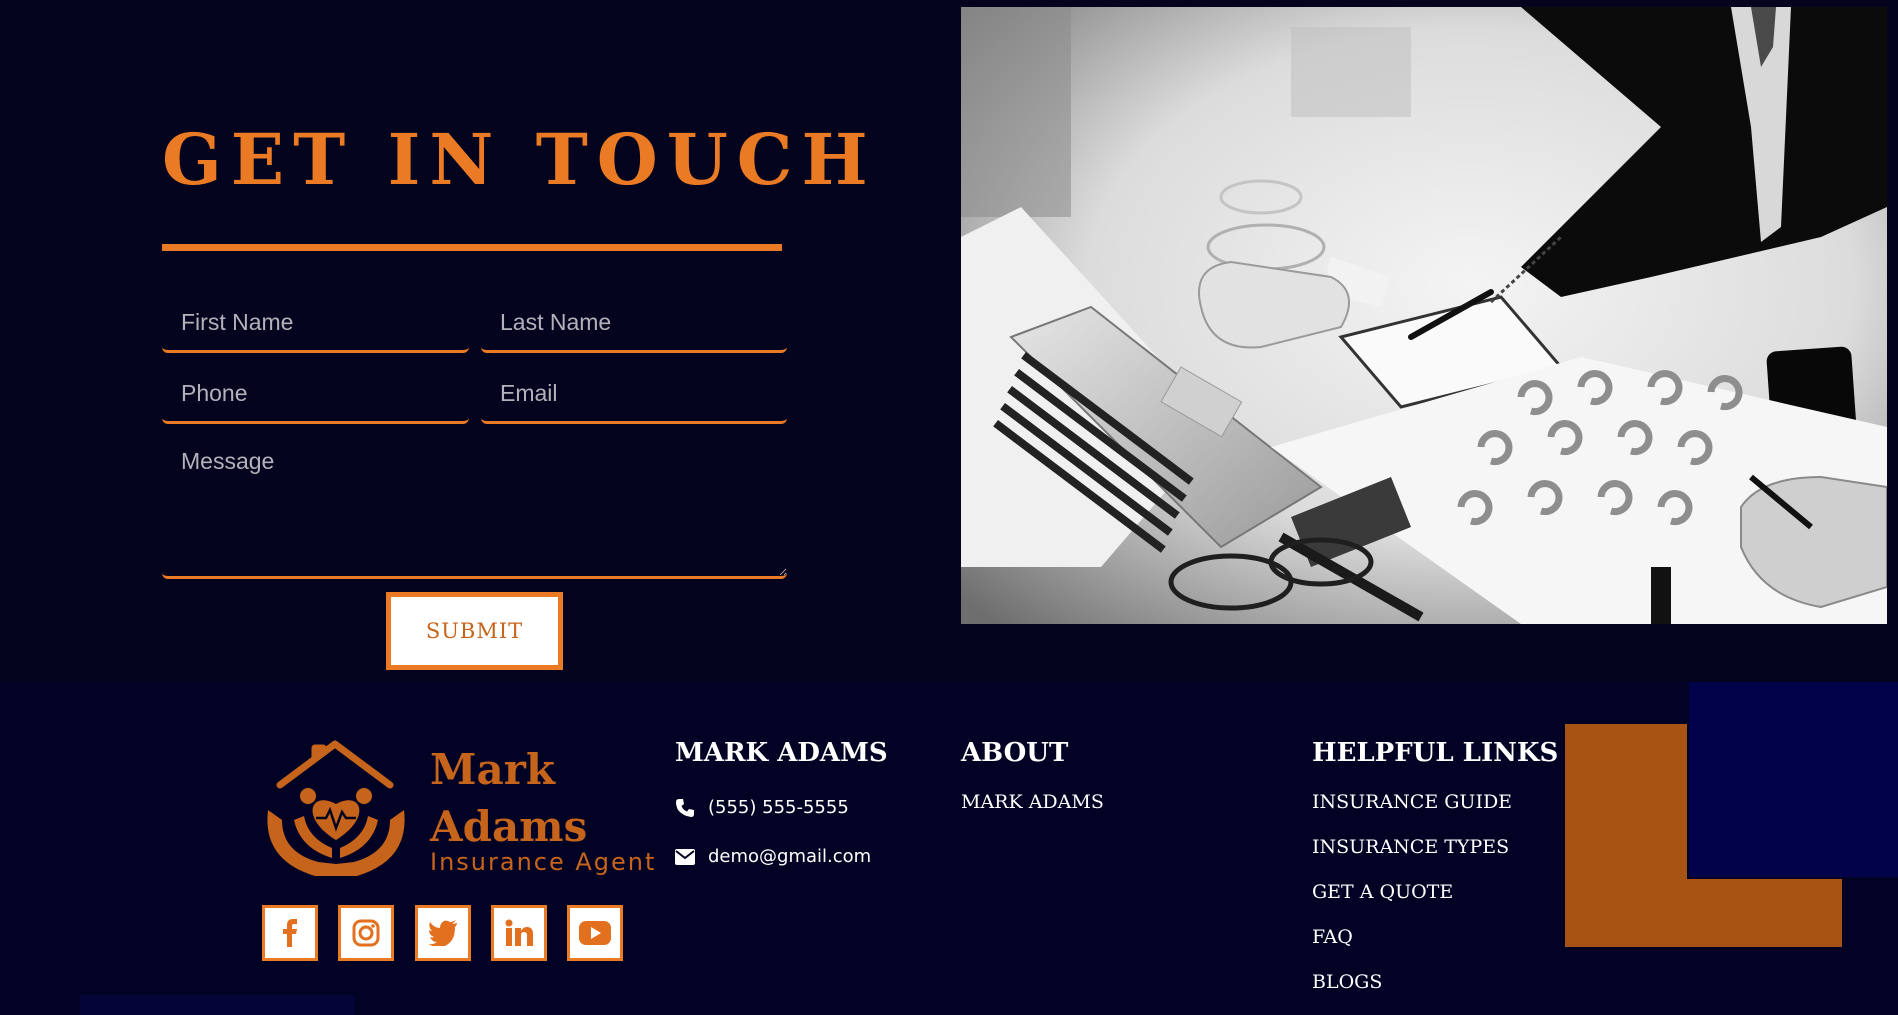  Describe the element at coordinates (1032, 802) in the screenshot. I see `about-link-mark-adams: MARK ADAMS` at that location.